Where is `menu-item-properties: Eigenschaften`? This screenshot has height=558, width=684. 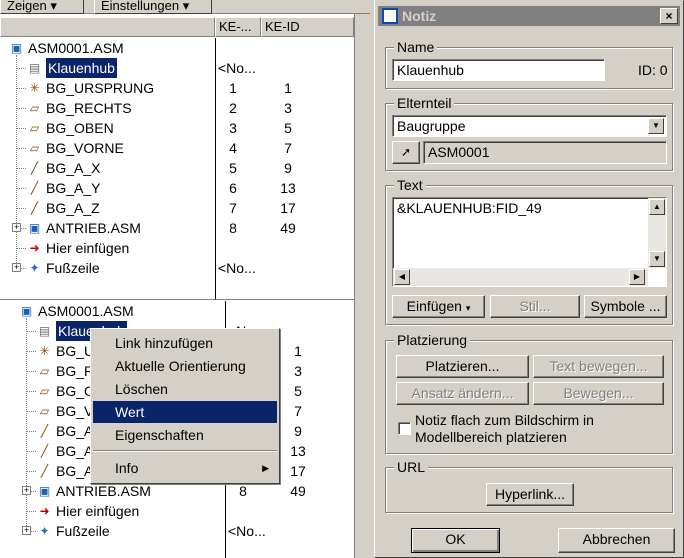 menu-item-properties: Eigenschaften is located at coordinates (185, 435).